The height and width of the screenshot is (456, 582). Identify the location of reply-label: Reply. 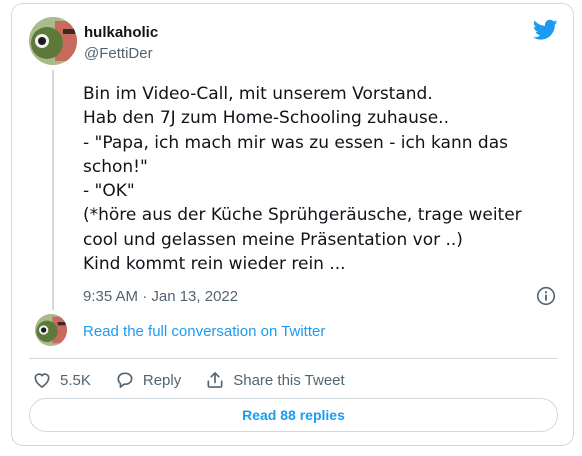
(162, 380).